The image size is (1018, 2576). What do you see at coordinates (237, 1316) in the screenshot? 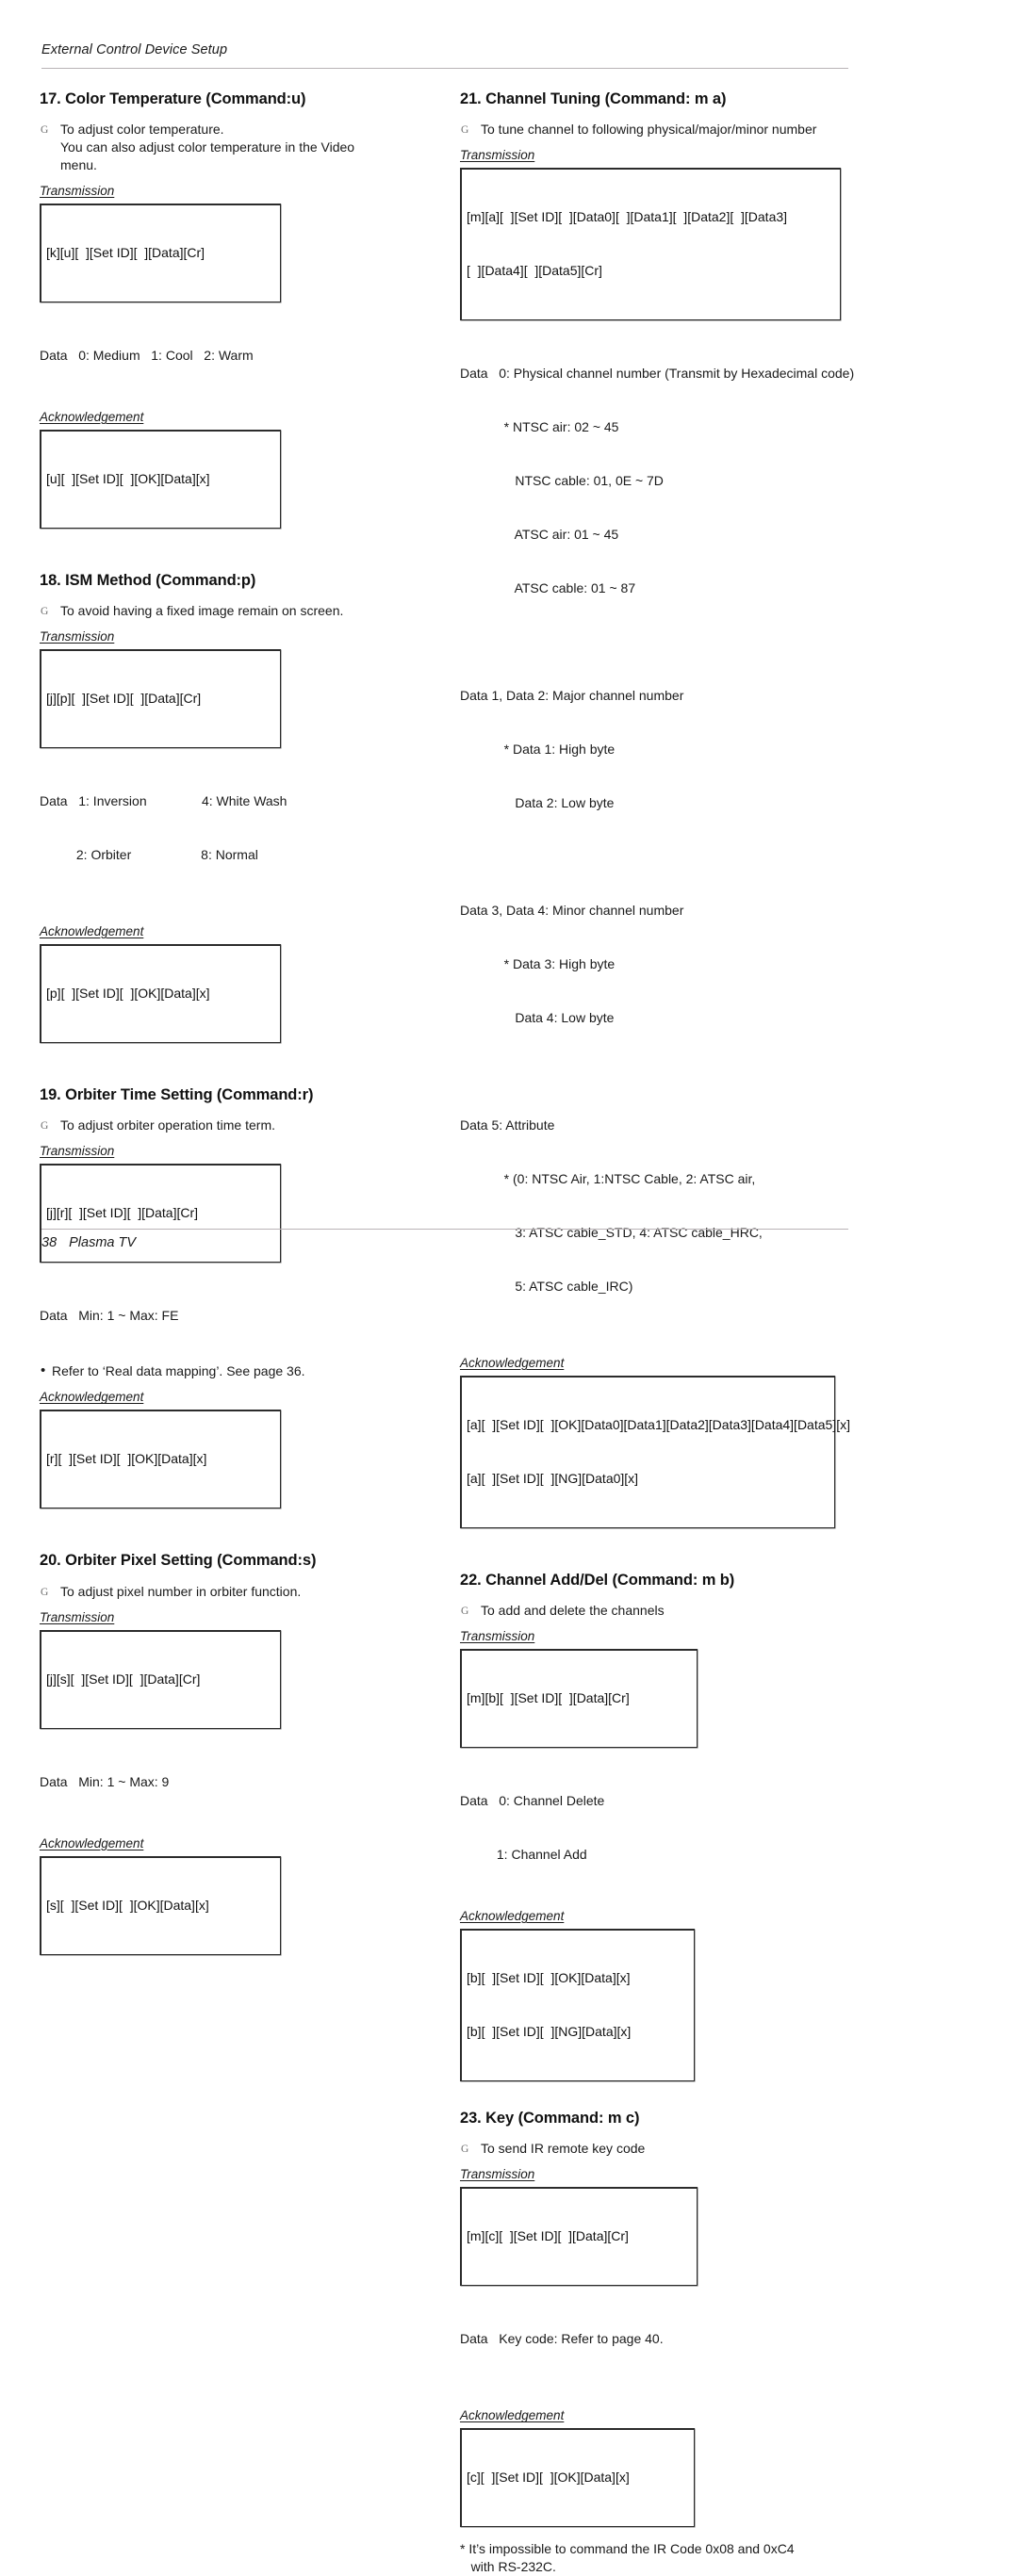
I see `data-values: Data Min: 1 ~ Max: FE` at bounding box center [237, 1316].